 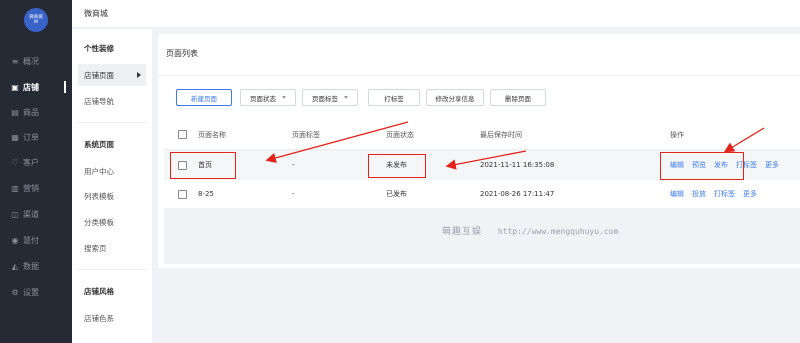 I want to click on new-page-button: 新建页面, so click(x=204, y=97).